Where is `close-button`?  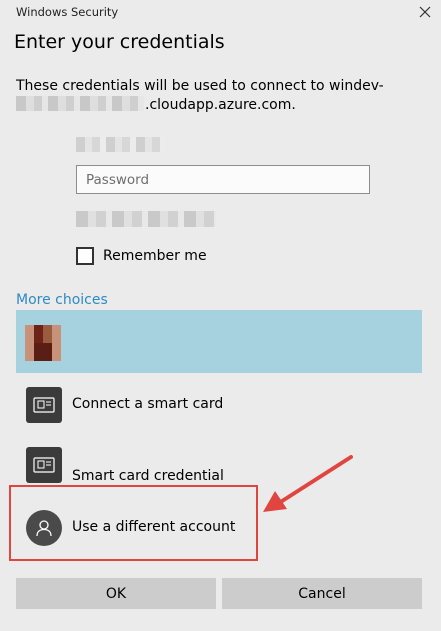
close-button is located at coordinates (425, 12).